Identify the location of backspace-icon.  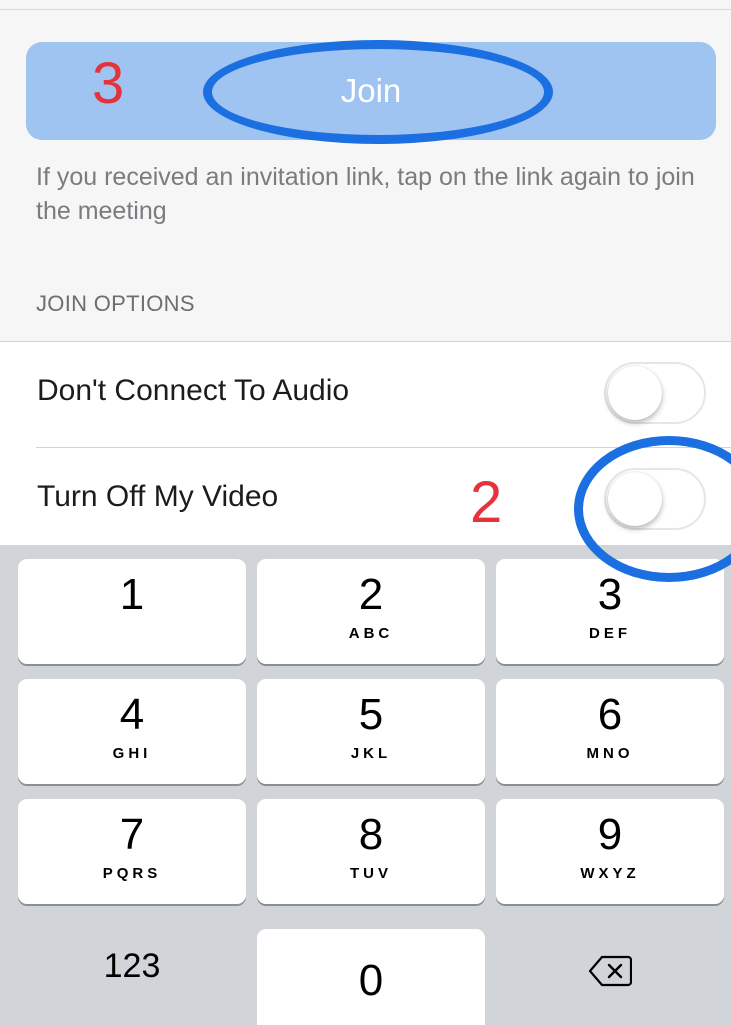
(610, 973).